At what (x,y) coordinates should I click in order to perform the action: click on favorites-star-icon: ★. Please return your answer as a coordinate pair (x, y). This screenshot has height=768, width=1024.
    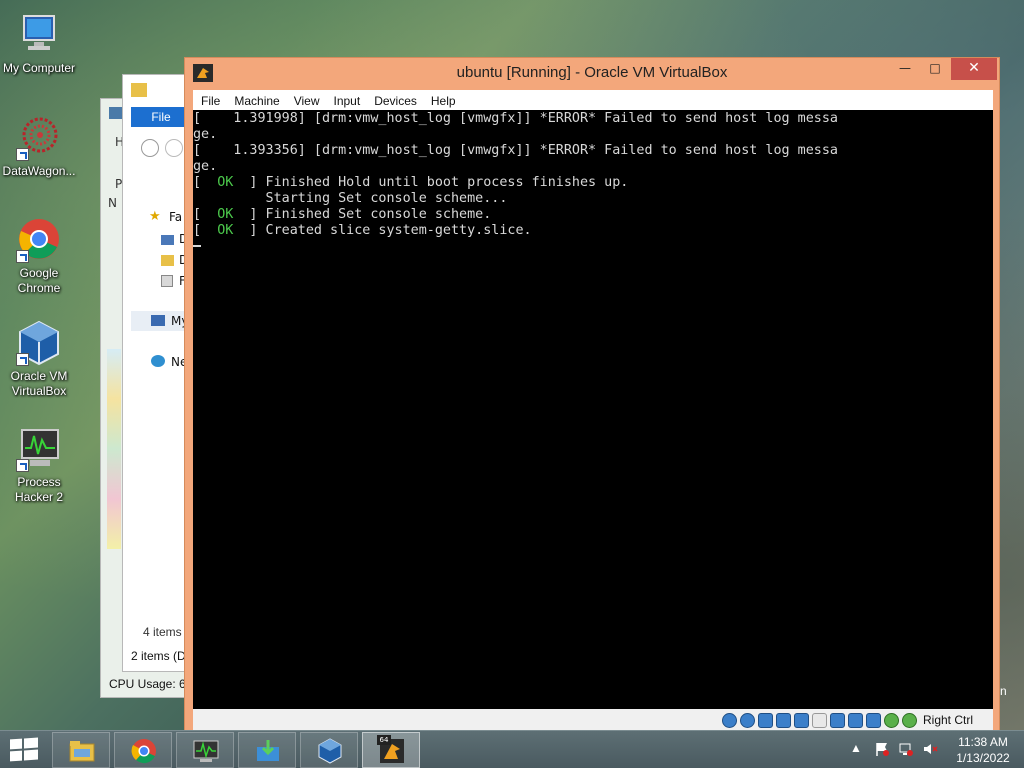
    Looking at the image, I should click on (155, 216).